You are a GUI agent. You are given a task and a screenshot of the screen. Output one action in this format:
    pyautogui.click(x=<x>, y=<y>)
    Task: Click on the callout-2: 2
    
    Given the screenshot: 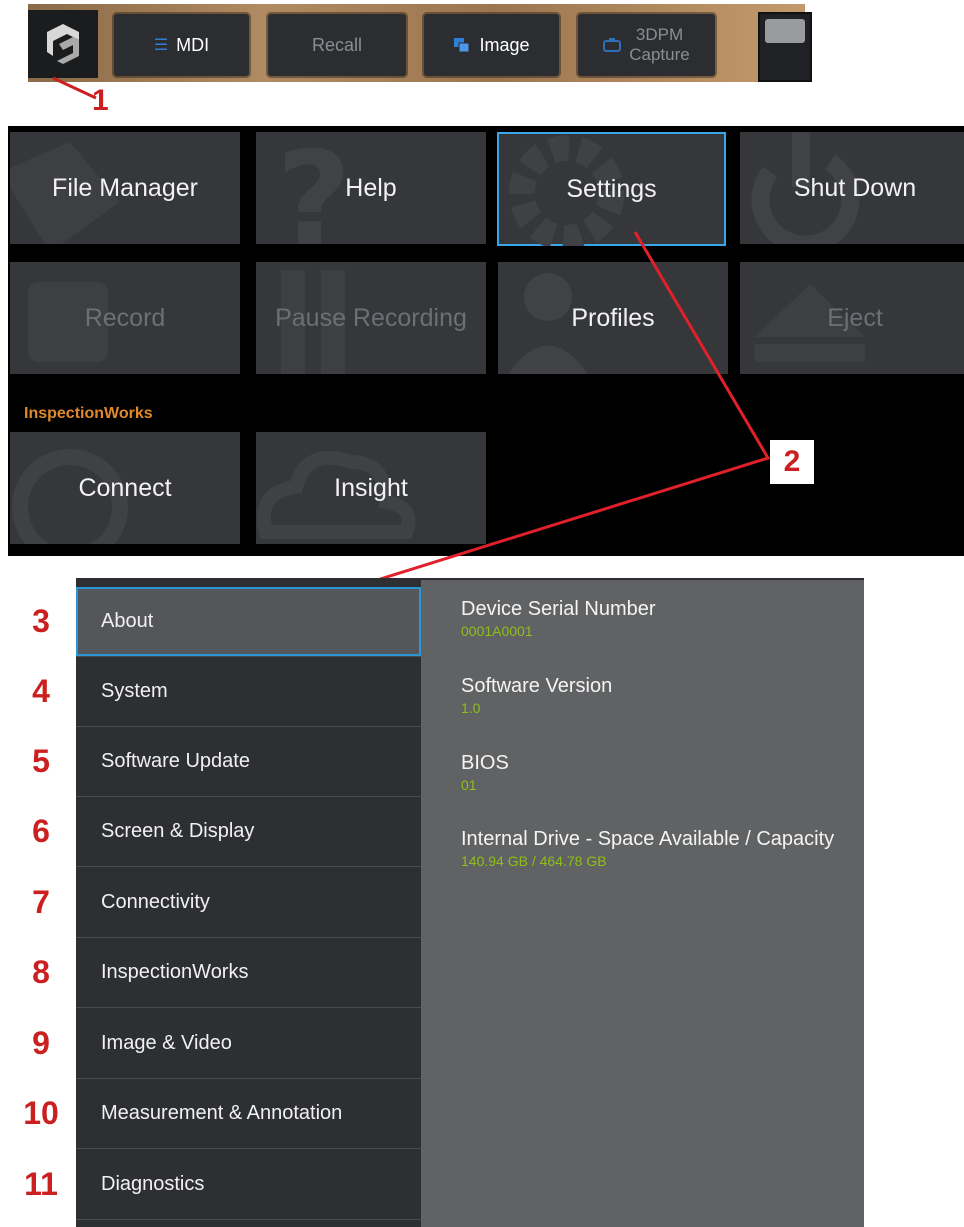 What is the action you would take?
    pyautogui.click(x=792, y=462)
    